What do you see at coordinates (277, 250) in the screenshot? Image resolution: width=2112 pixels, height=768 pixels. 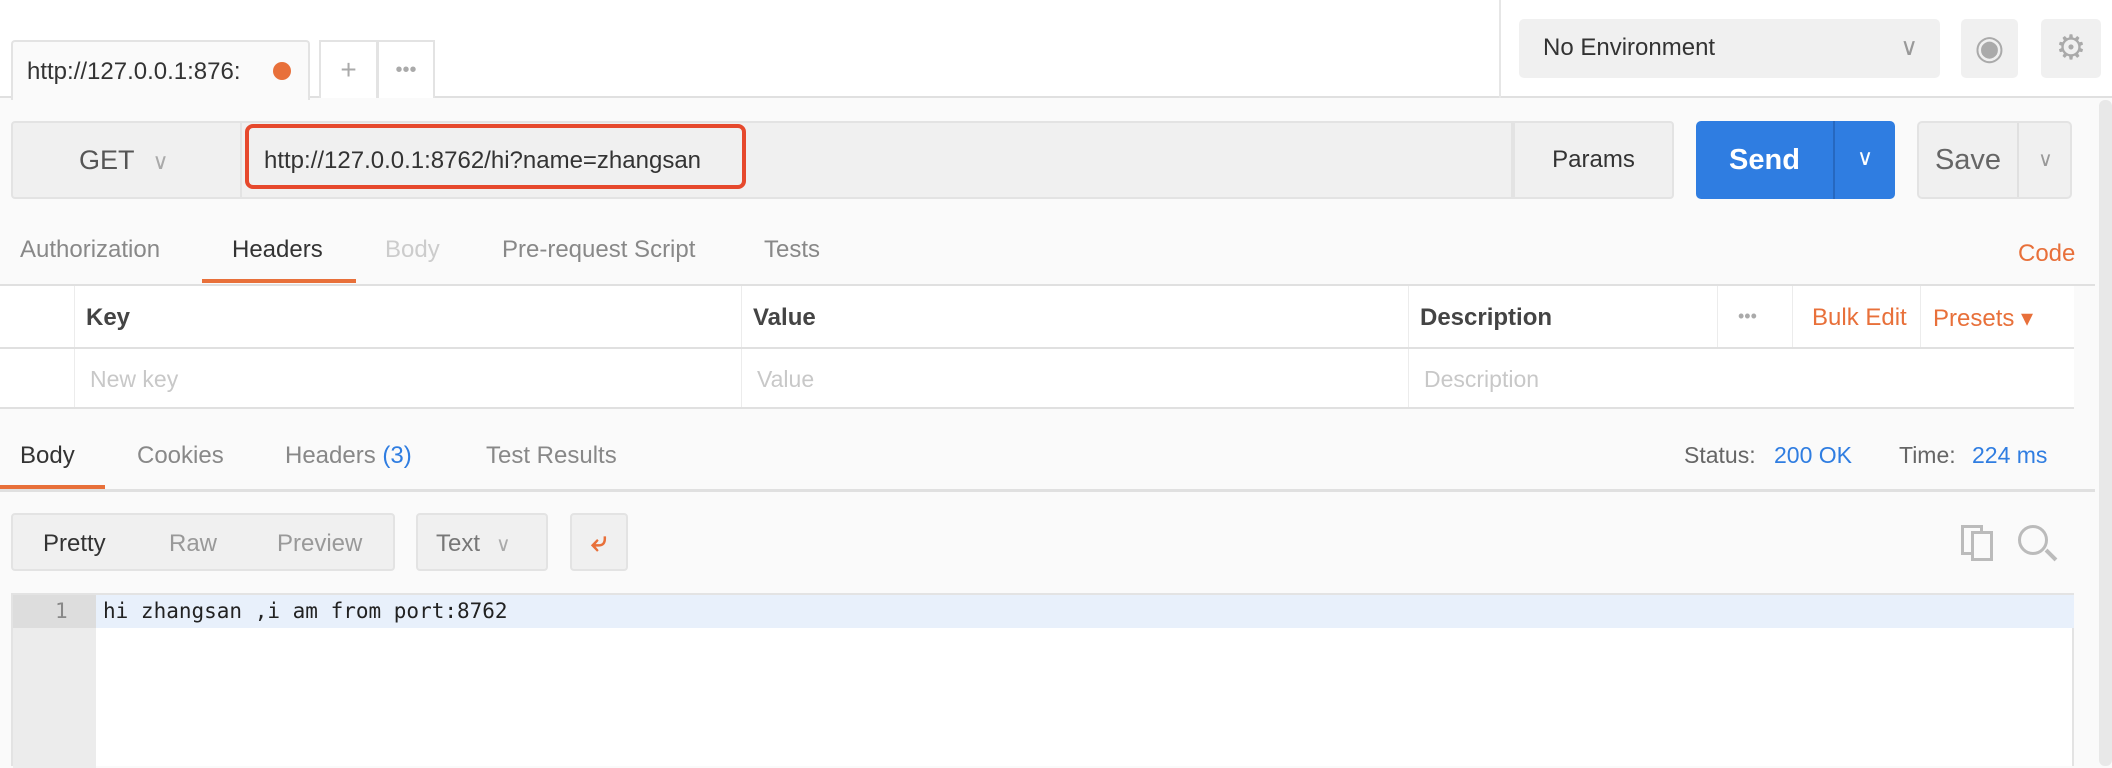 I see `tab-headers: Headers` at bounding box center [277, 250].